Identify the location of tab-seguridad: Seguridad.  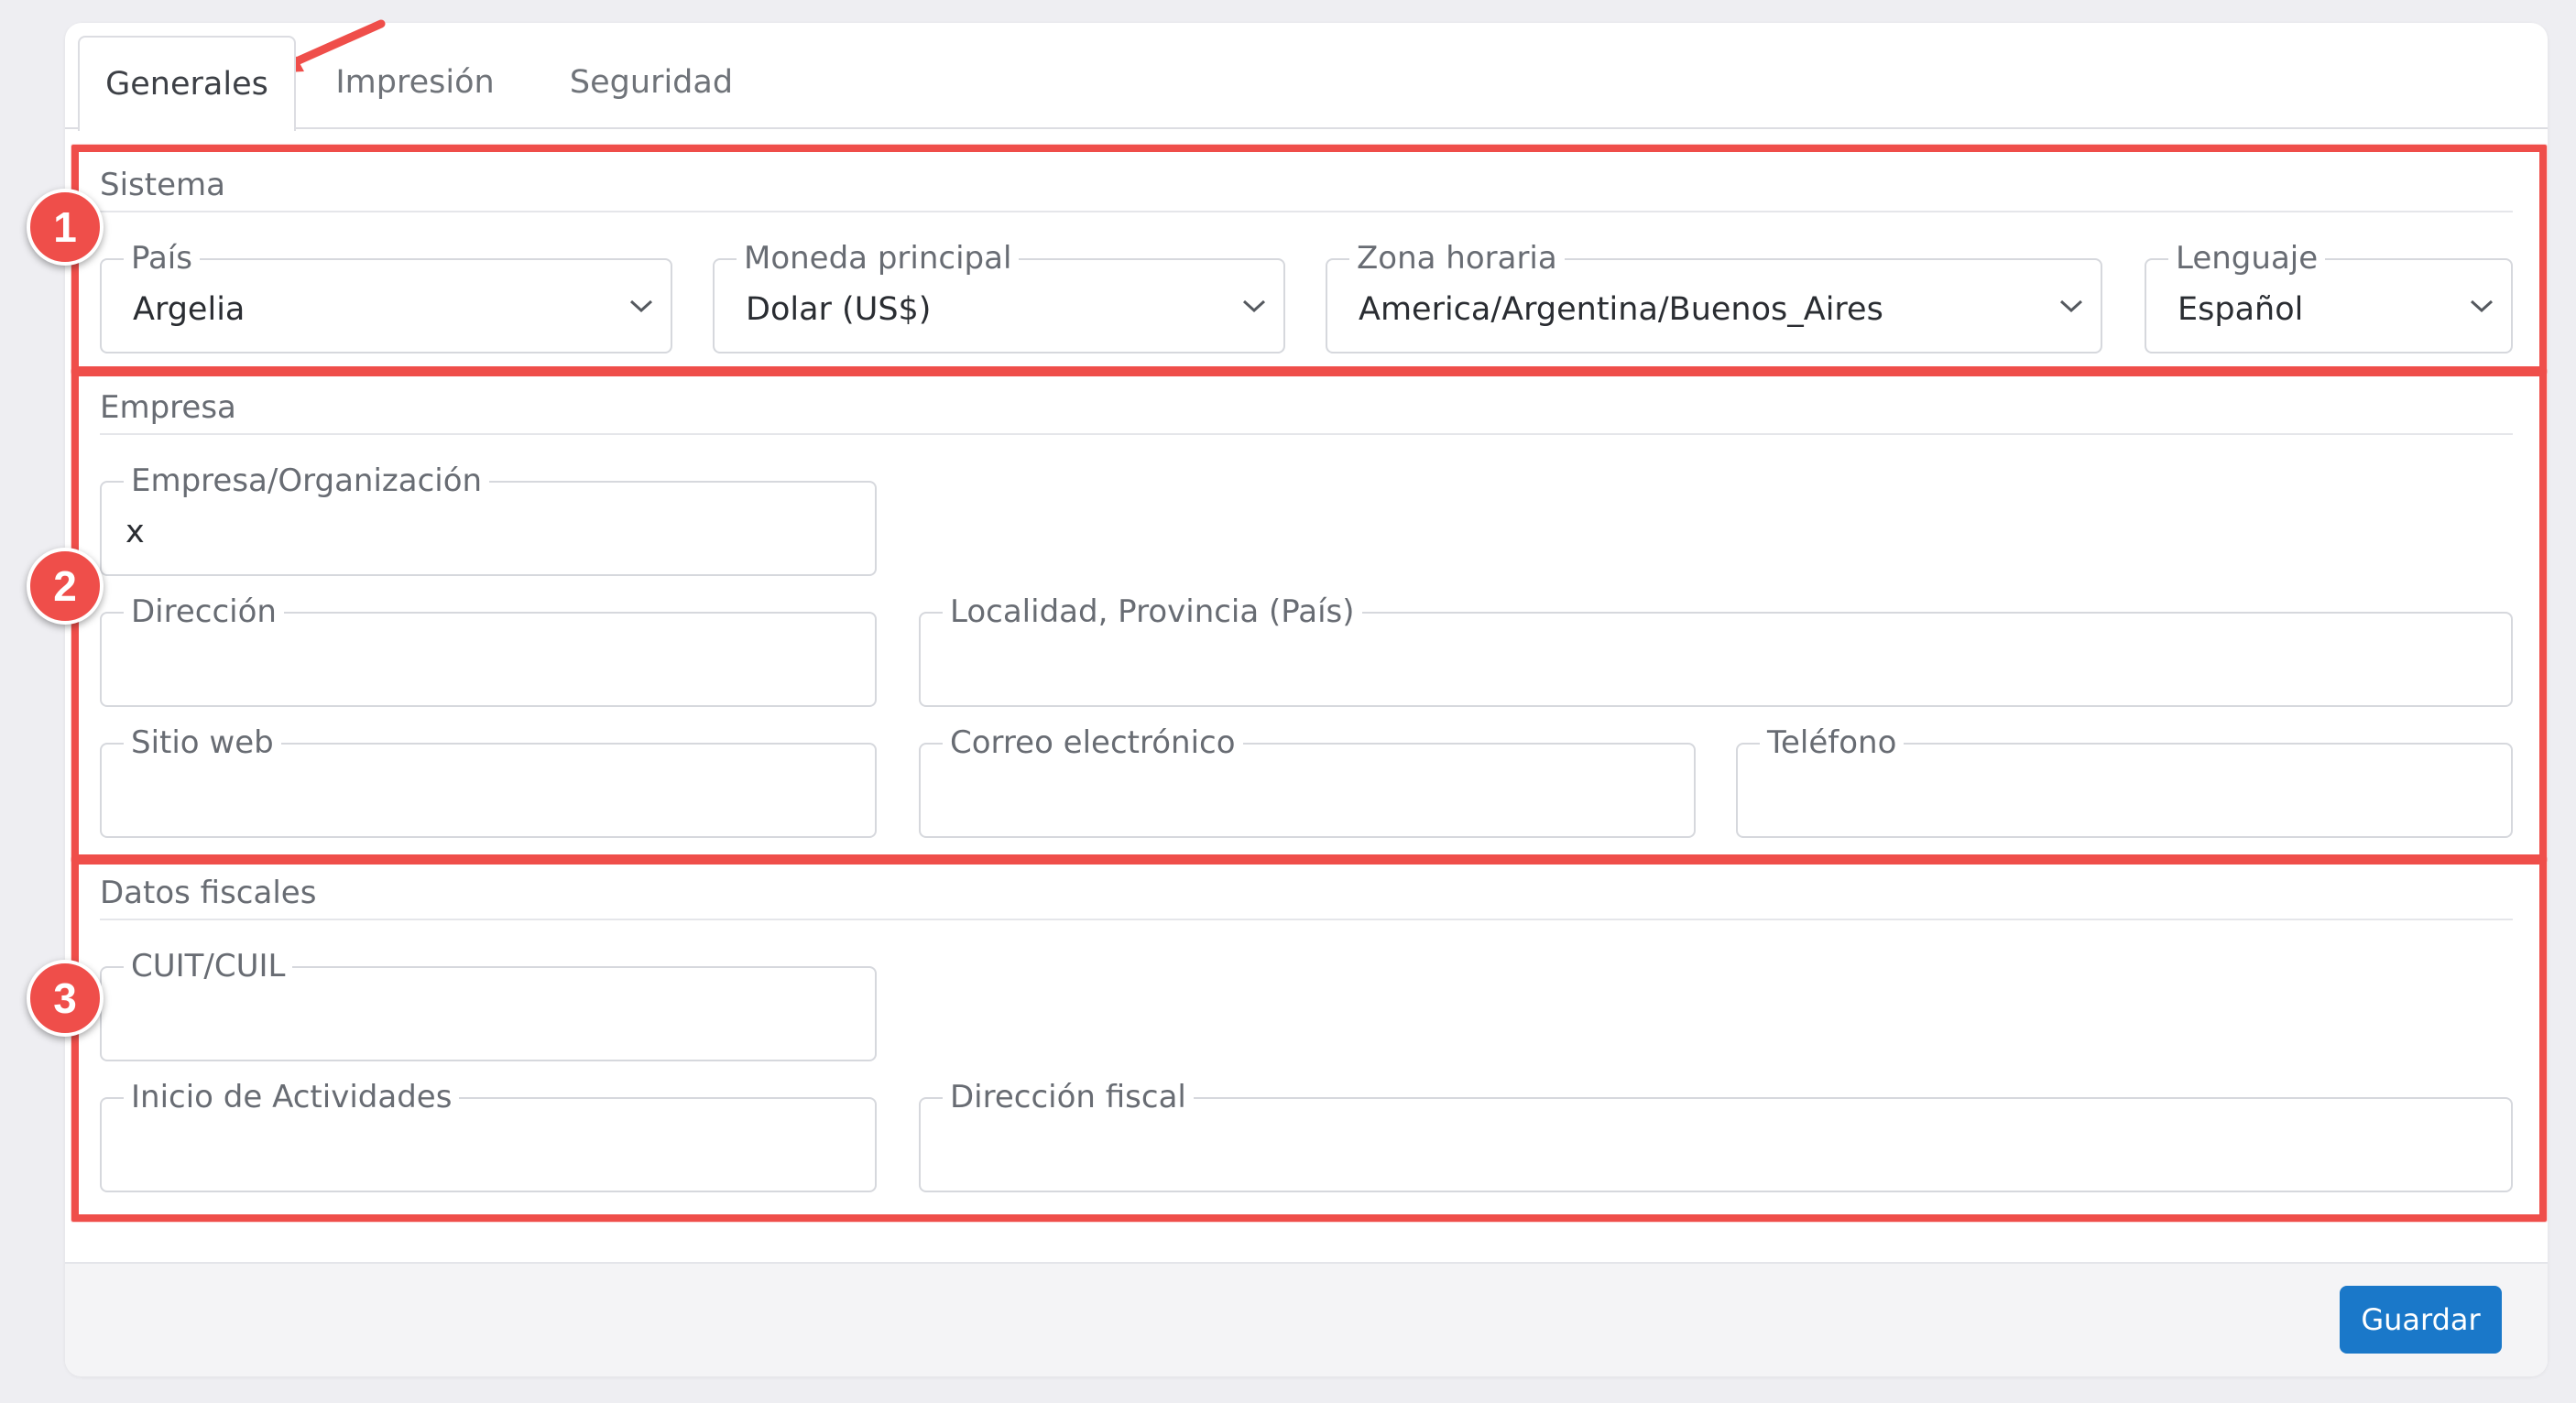
(651, 82).